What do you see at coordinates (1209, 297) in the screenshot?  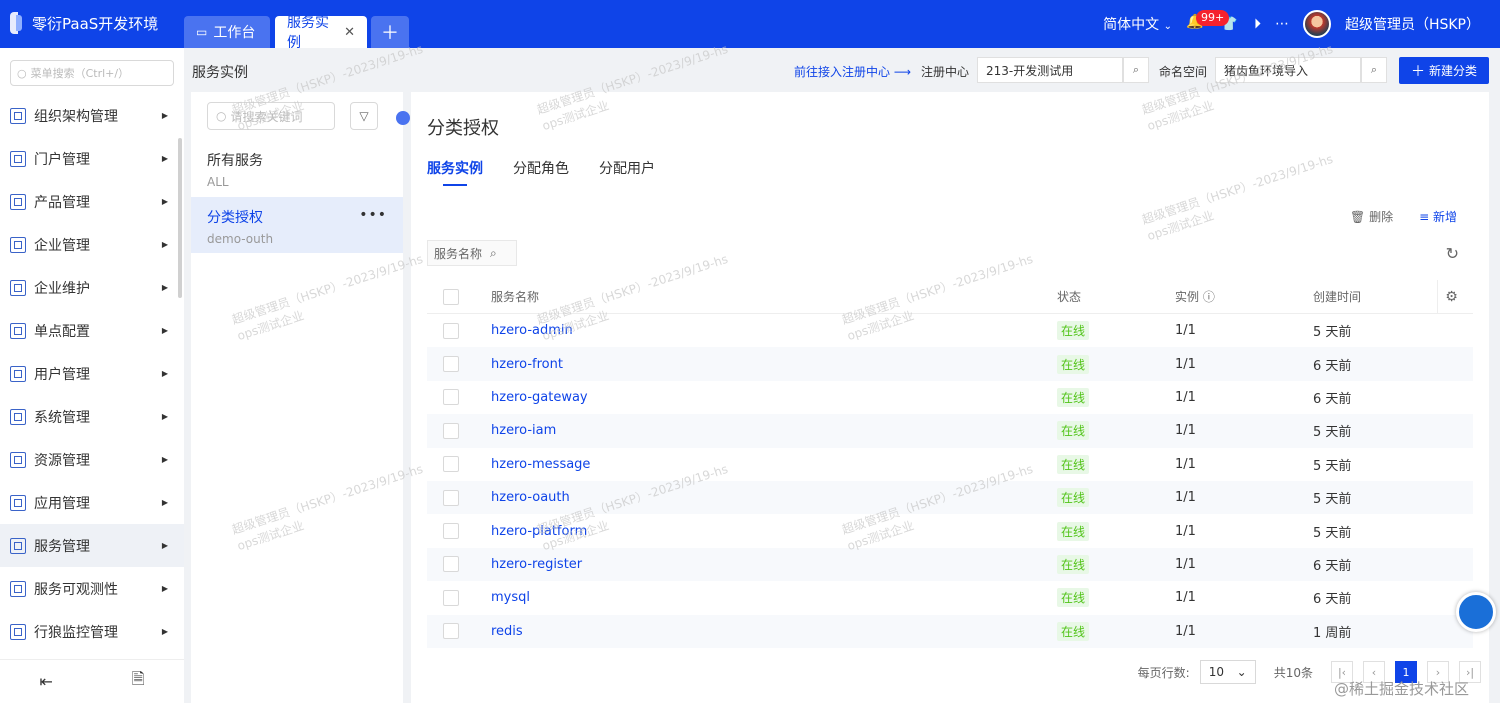 I see `help-icon: ⓘ` at bounding box center [1209, 297].